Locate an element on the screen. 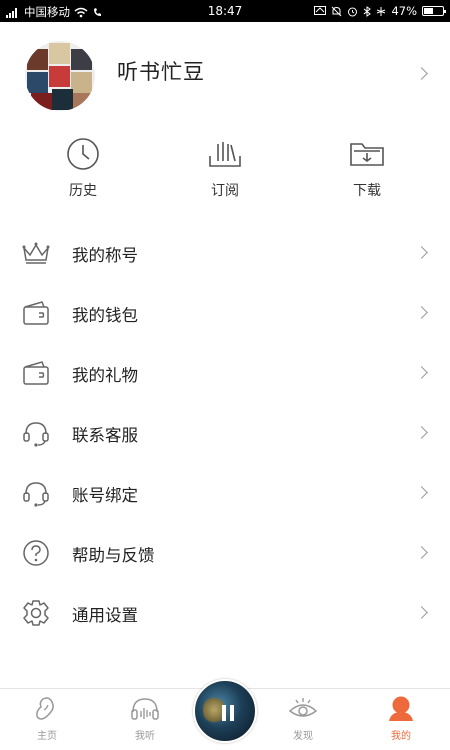 The height and width of the screenshot is (750, 450). tab-label: 我听 is located at coordinates (145, 736).